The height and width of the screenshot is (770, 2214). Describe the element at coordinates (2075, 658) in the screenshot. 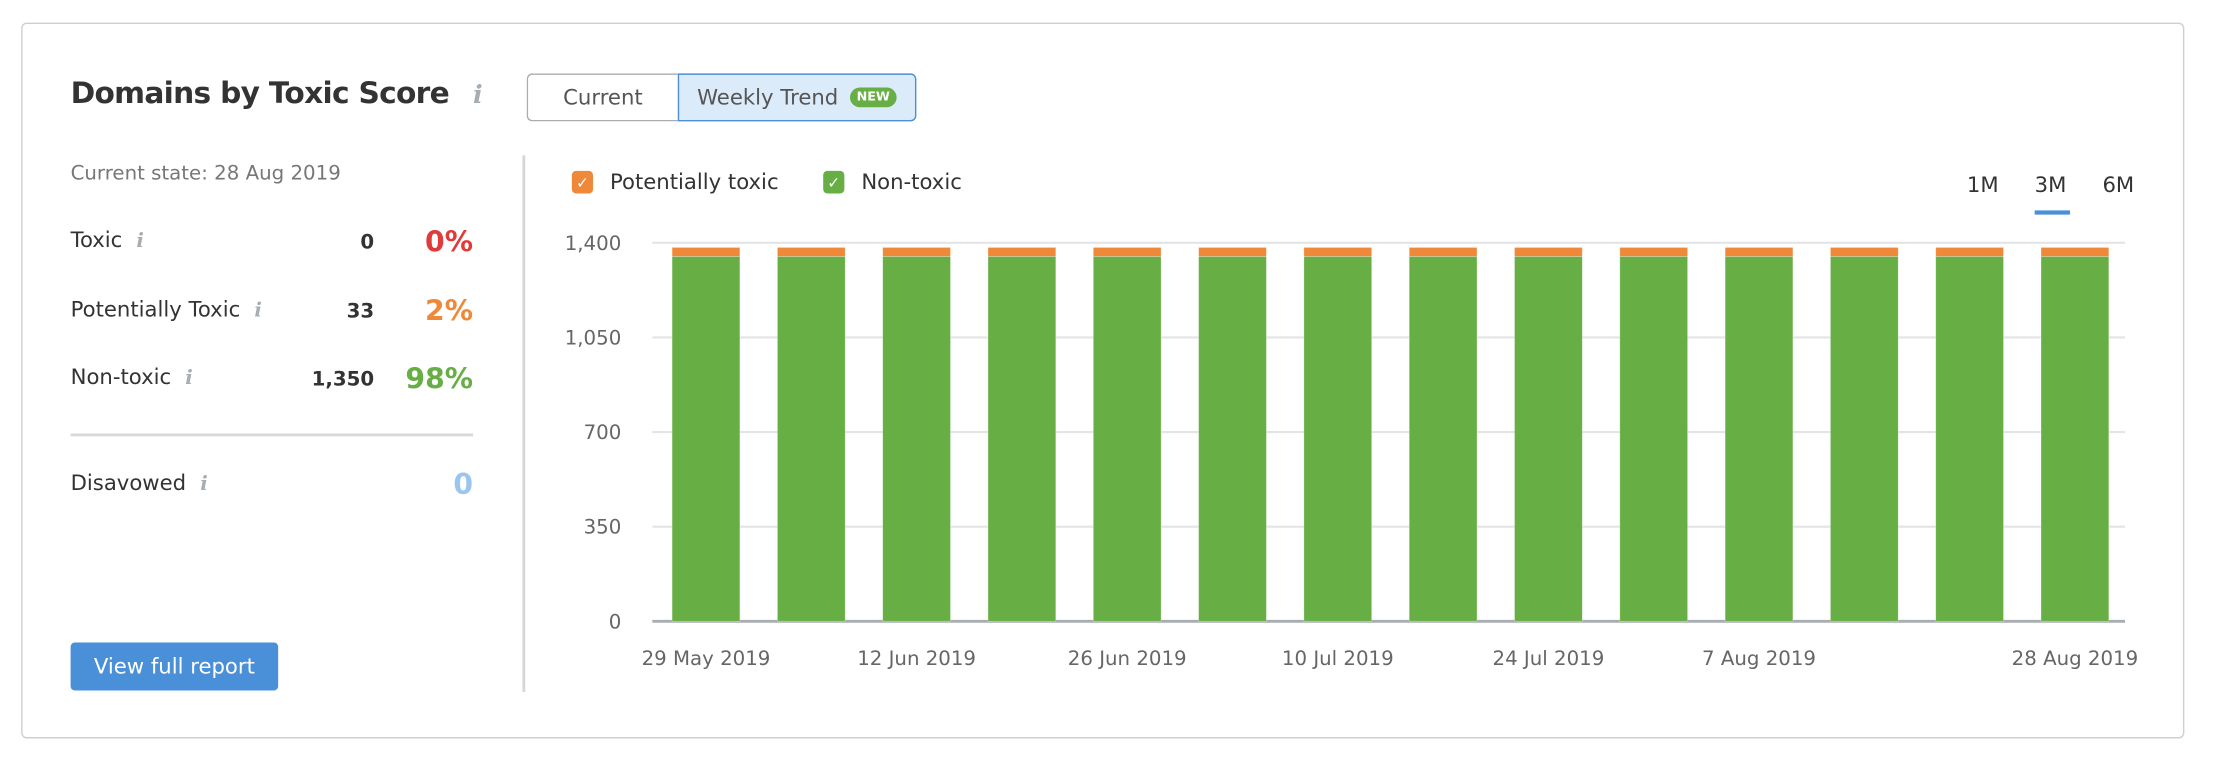

I see `x-tick-label: 28 Aug 2019` at that location.